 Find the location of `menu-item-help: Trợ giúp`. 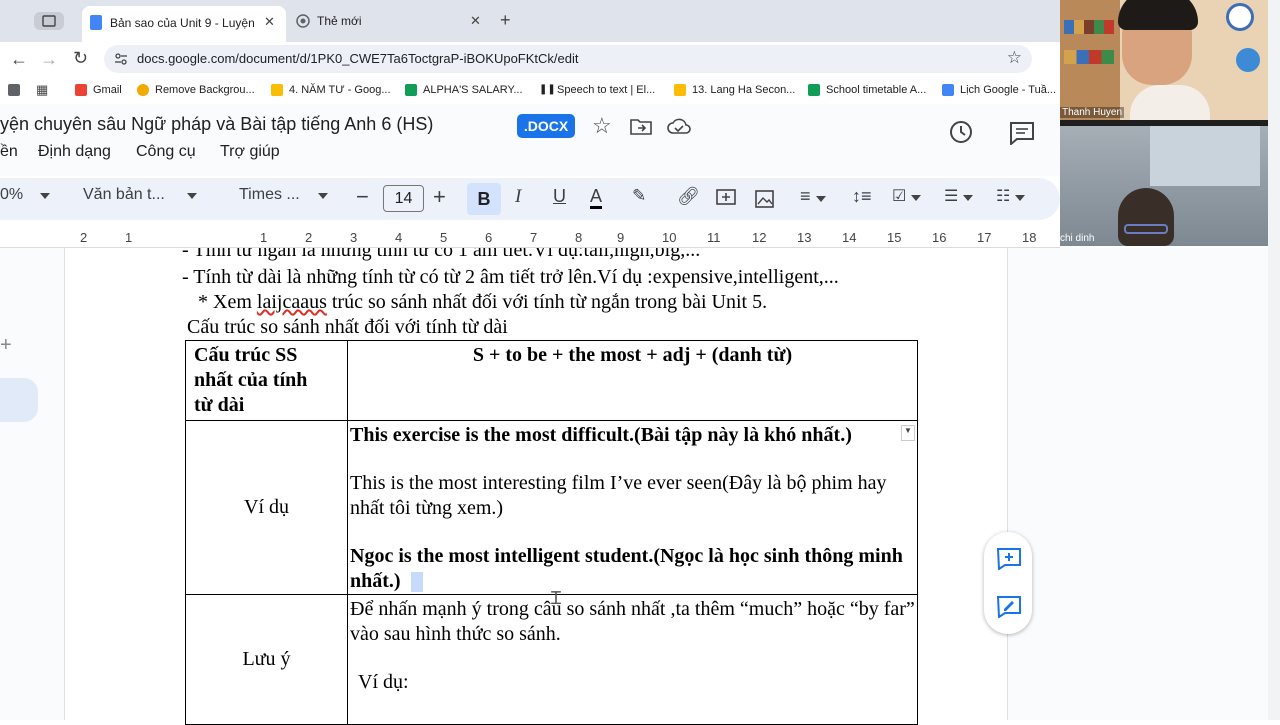

menu-item-help: Trợ giúp is located at coordinates (250, 152).